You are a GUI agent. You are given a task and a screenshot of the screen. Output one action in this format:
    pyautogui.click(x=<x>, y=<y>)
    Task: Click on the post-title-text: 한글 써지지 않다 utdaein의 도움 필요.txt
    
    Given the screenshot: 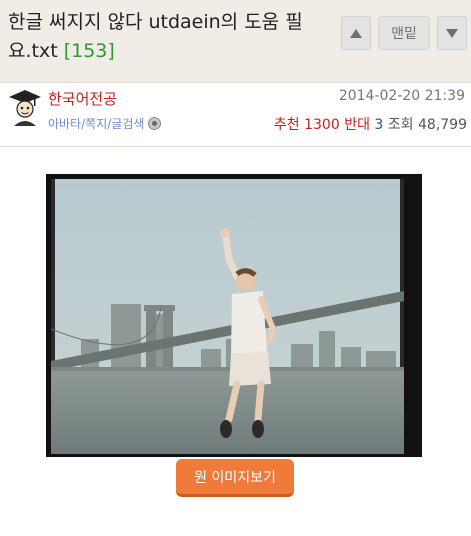 What is the action you would take?
    pyautogui.click(x=155, y=36)
    